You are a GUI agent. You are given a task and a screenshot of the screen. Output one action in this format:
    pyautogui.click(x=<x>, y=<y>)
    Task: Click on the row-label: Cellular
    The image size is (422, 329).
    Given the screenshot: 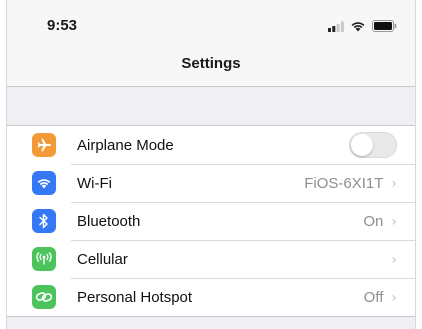 What is the action you would take?
    pyautogui.click(x=102, y=259)
    